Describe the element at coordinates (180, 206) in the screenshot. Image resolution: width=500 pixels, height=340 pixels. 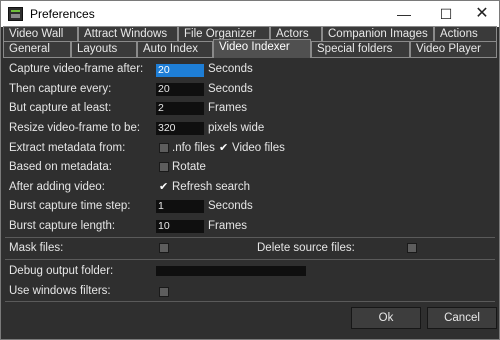
I see `burst-step-input: 1` at that location.